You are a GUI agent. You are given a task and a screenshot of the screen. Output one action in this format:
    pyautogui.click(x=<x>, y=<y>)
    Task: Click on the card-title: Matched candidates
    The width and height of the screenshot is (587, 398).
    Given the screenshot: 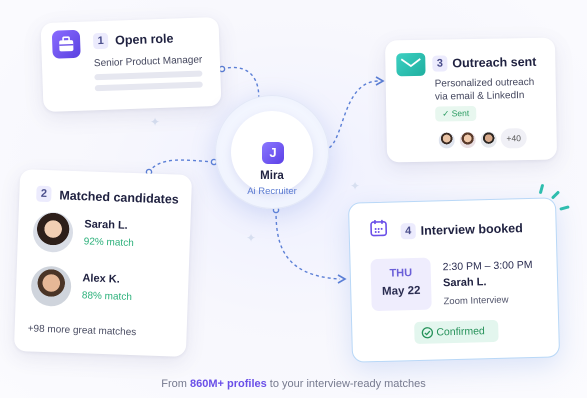 What is the action you would take?
    pyautogui.click(x=119, y=197)
    